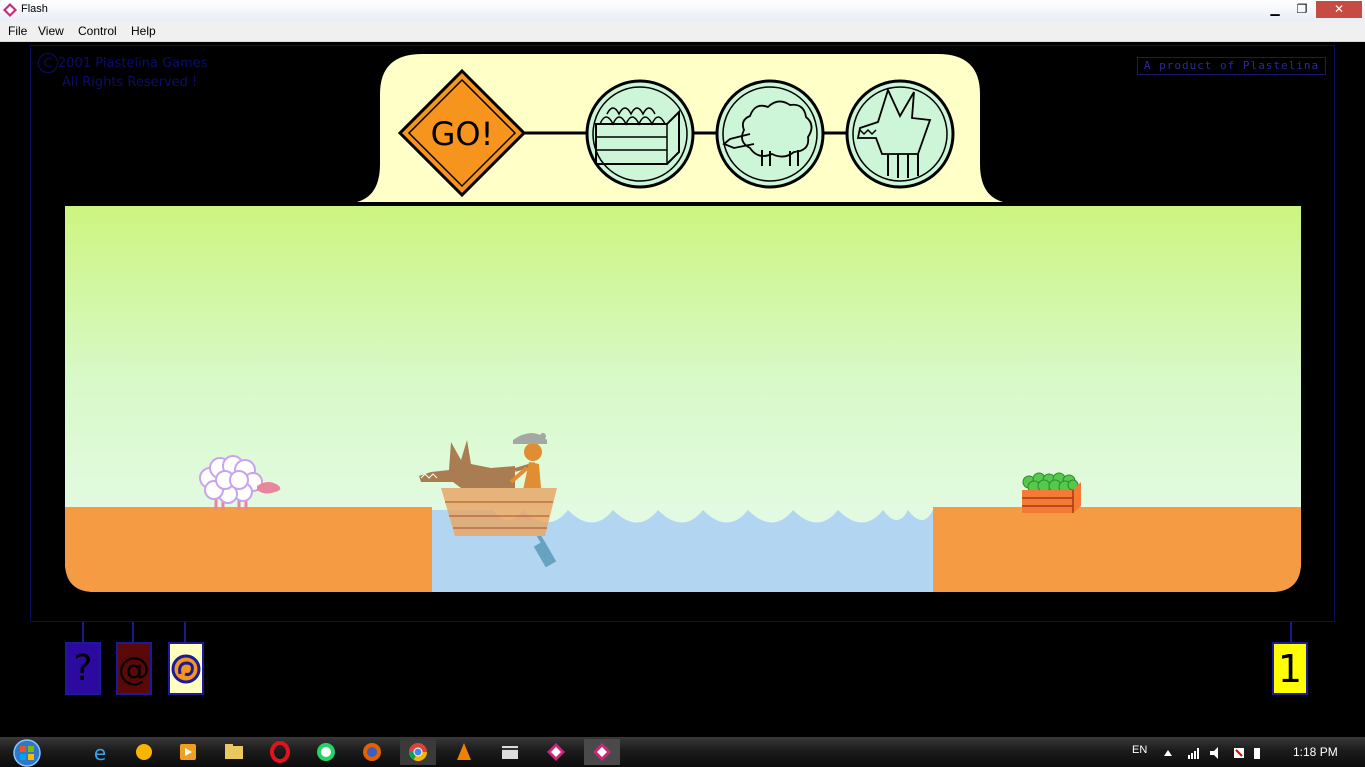 The width and height of the screenshot is (1365, 767). What do you see at coordinates (510, 752) in the screenshot?
I see `video-editor-icon` at bounding box center [510, 752].